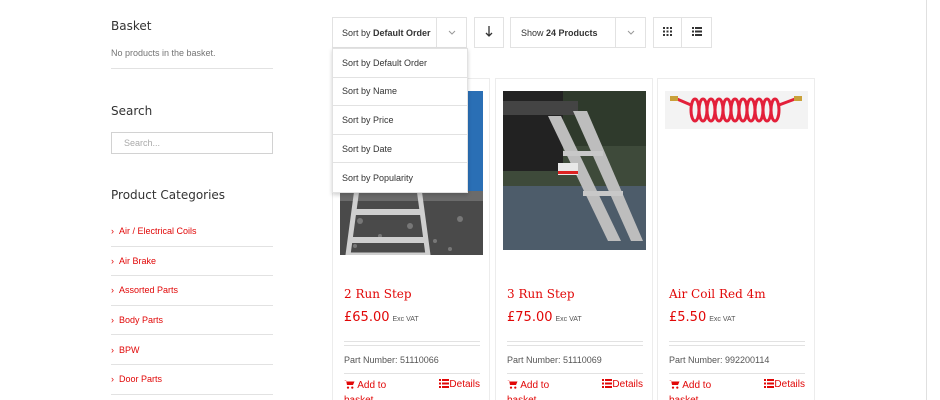  What do you see at coordinates (400, 177) in the screenshot?
I see `sort-option-popularity: Sort by Popularity` at bounding box center [400, 177].